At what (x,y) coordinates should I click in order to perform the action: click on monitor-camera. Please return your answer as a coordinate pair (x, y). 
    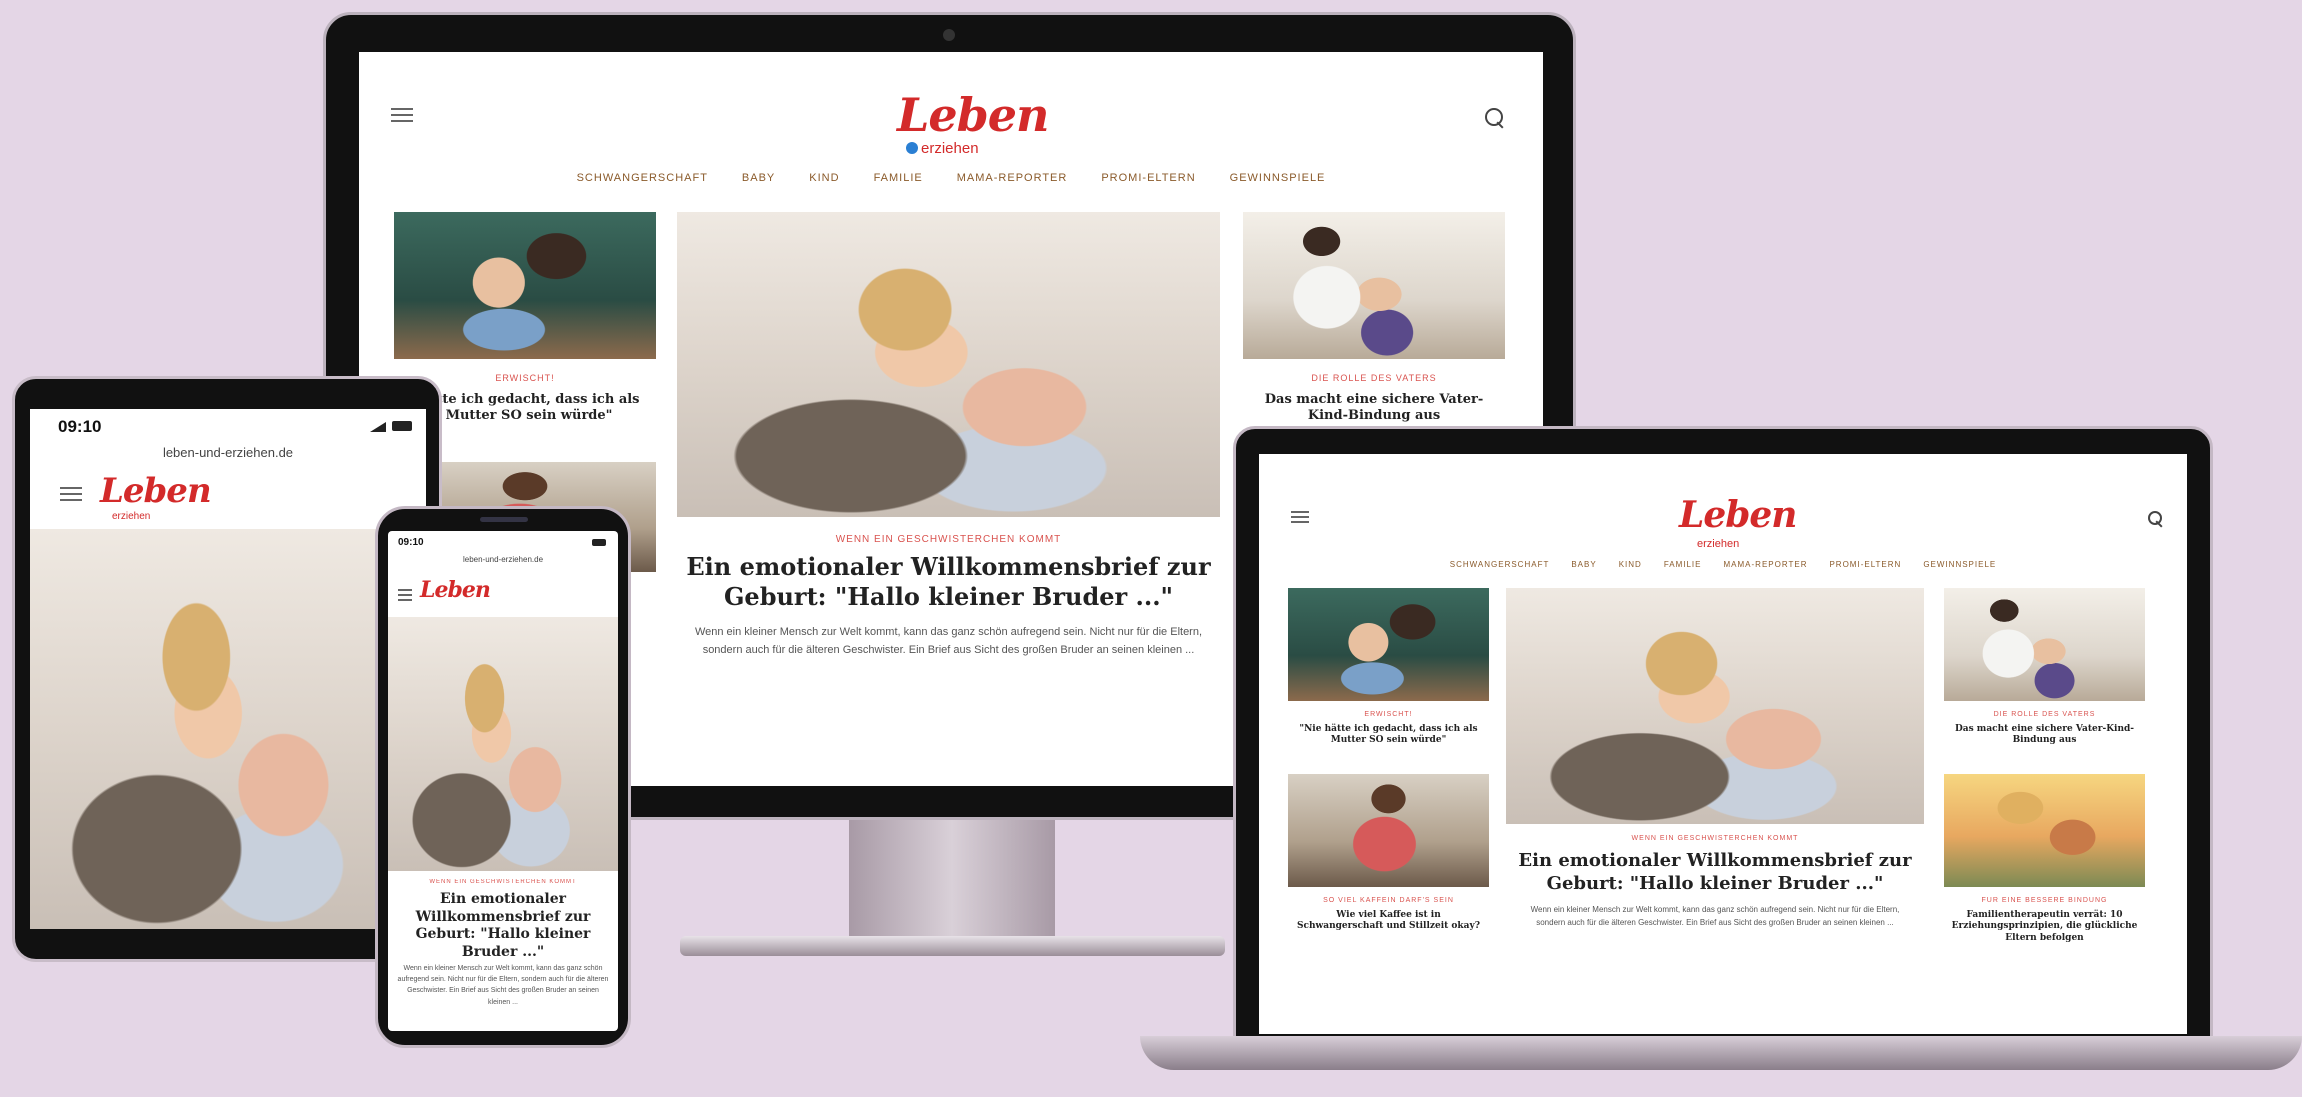
    Looking at the image, I should click on (949, 35).